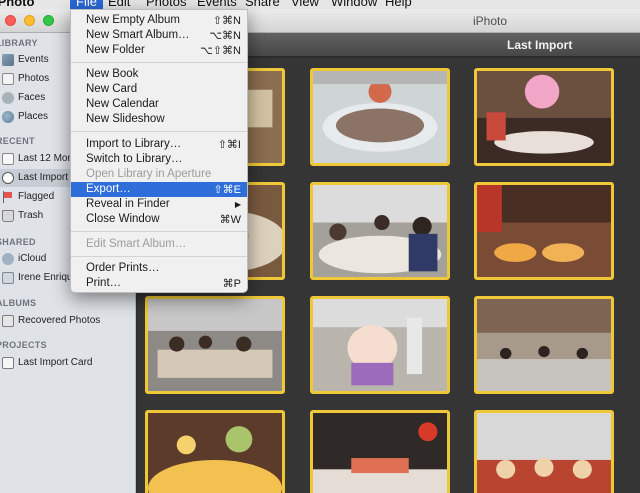  What do you see at coordinates (31, 215) in the screenshot?
I see `sidebar-item-label: Trash` at bounding box center [31, 215].